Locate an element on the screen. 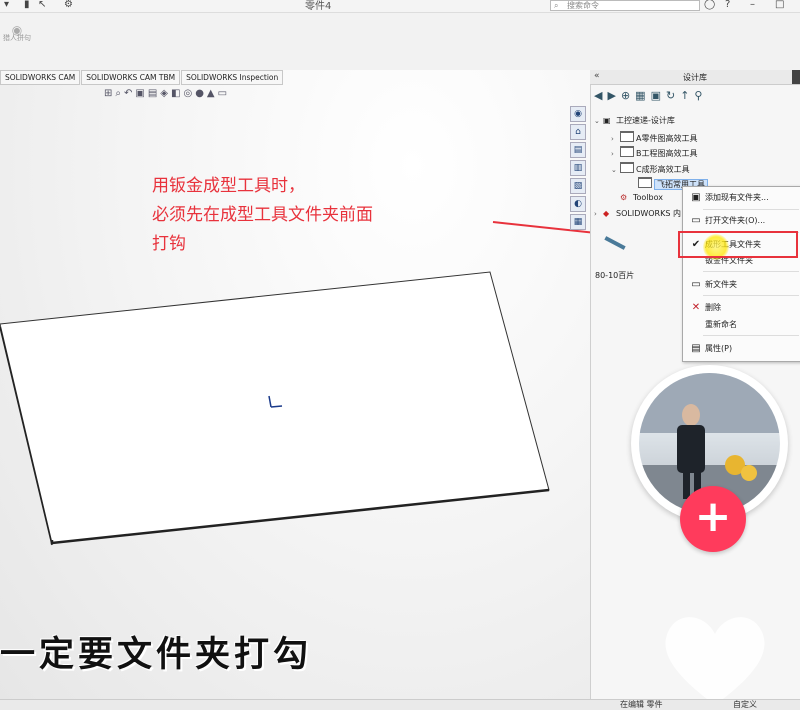 The width and height of the screenshot is (800, 710). watermark-logo: ◉ 猎人拼句 is located at coordinates (17, 33).